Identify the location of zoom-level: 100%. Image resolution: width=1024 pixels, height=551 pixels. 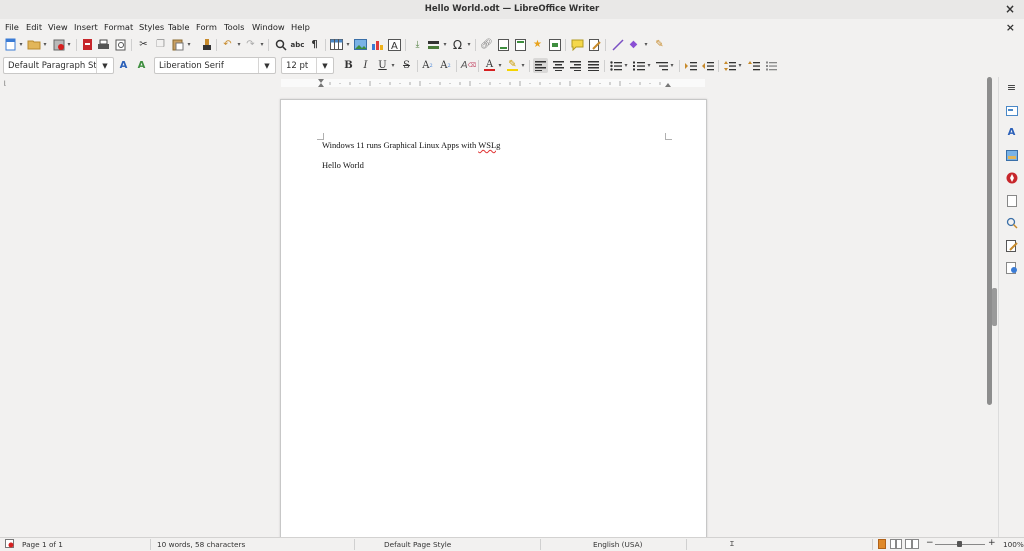
(1013, 544).